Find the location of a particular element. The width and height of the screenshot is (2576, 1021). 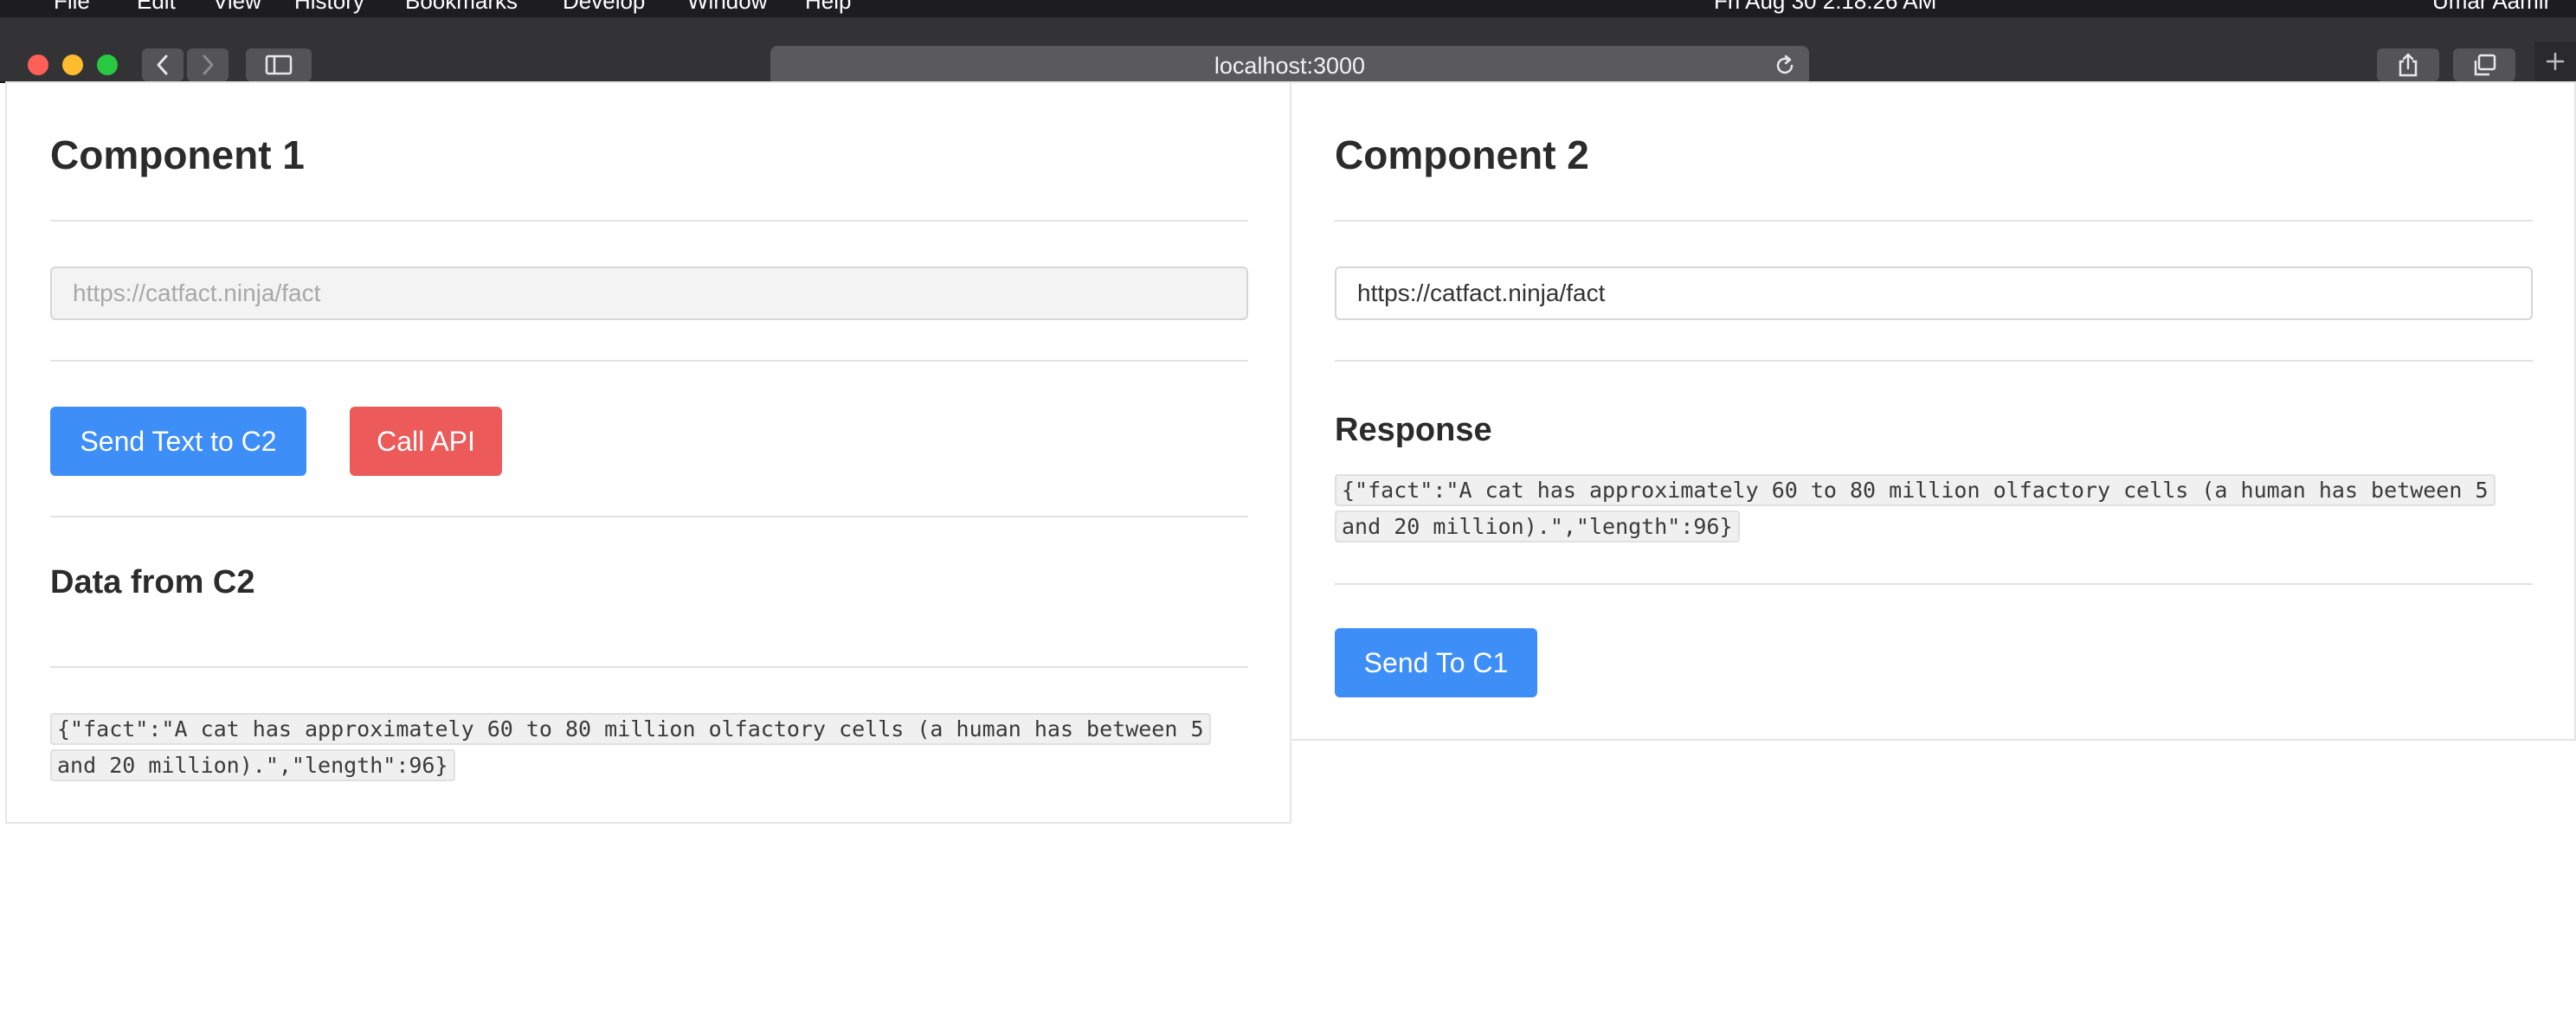

send-text-to-c2-button: Send Text to C2 is located at coordinates (178, 441).